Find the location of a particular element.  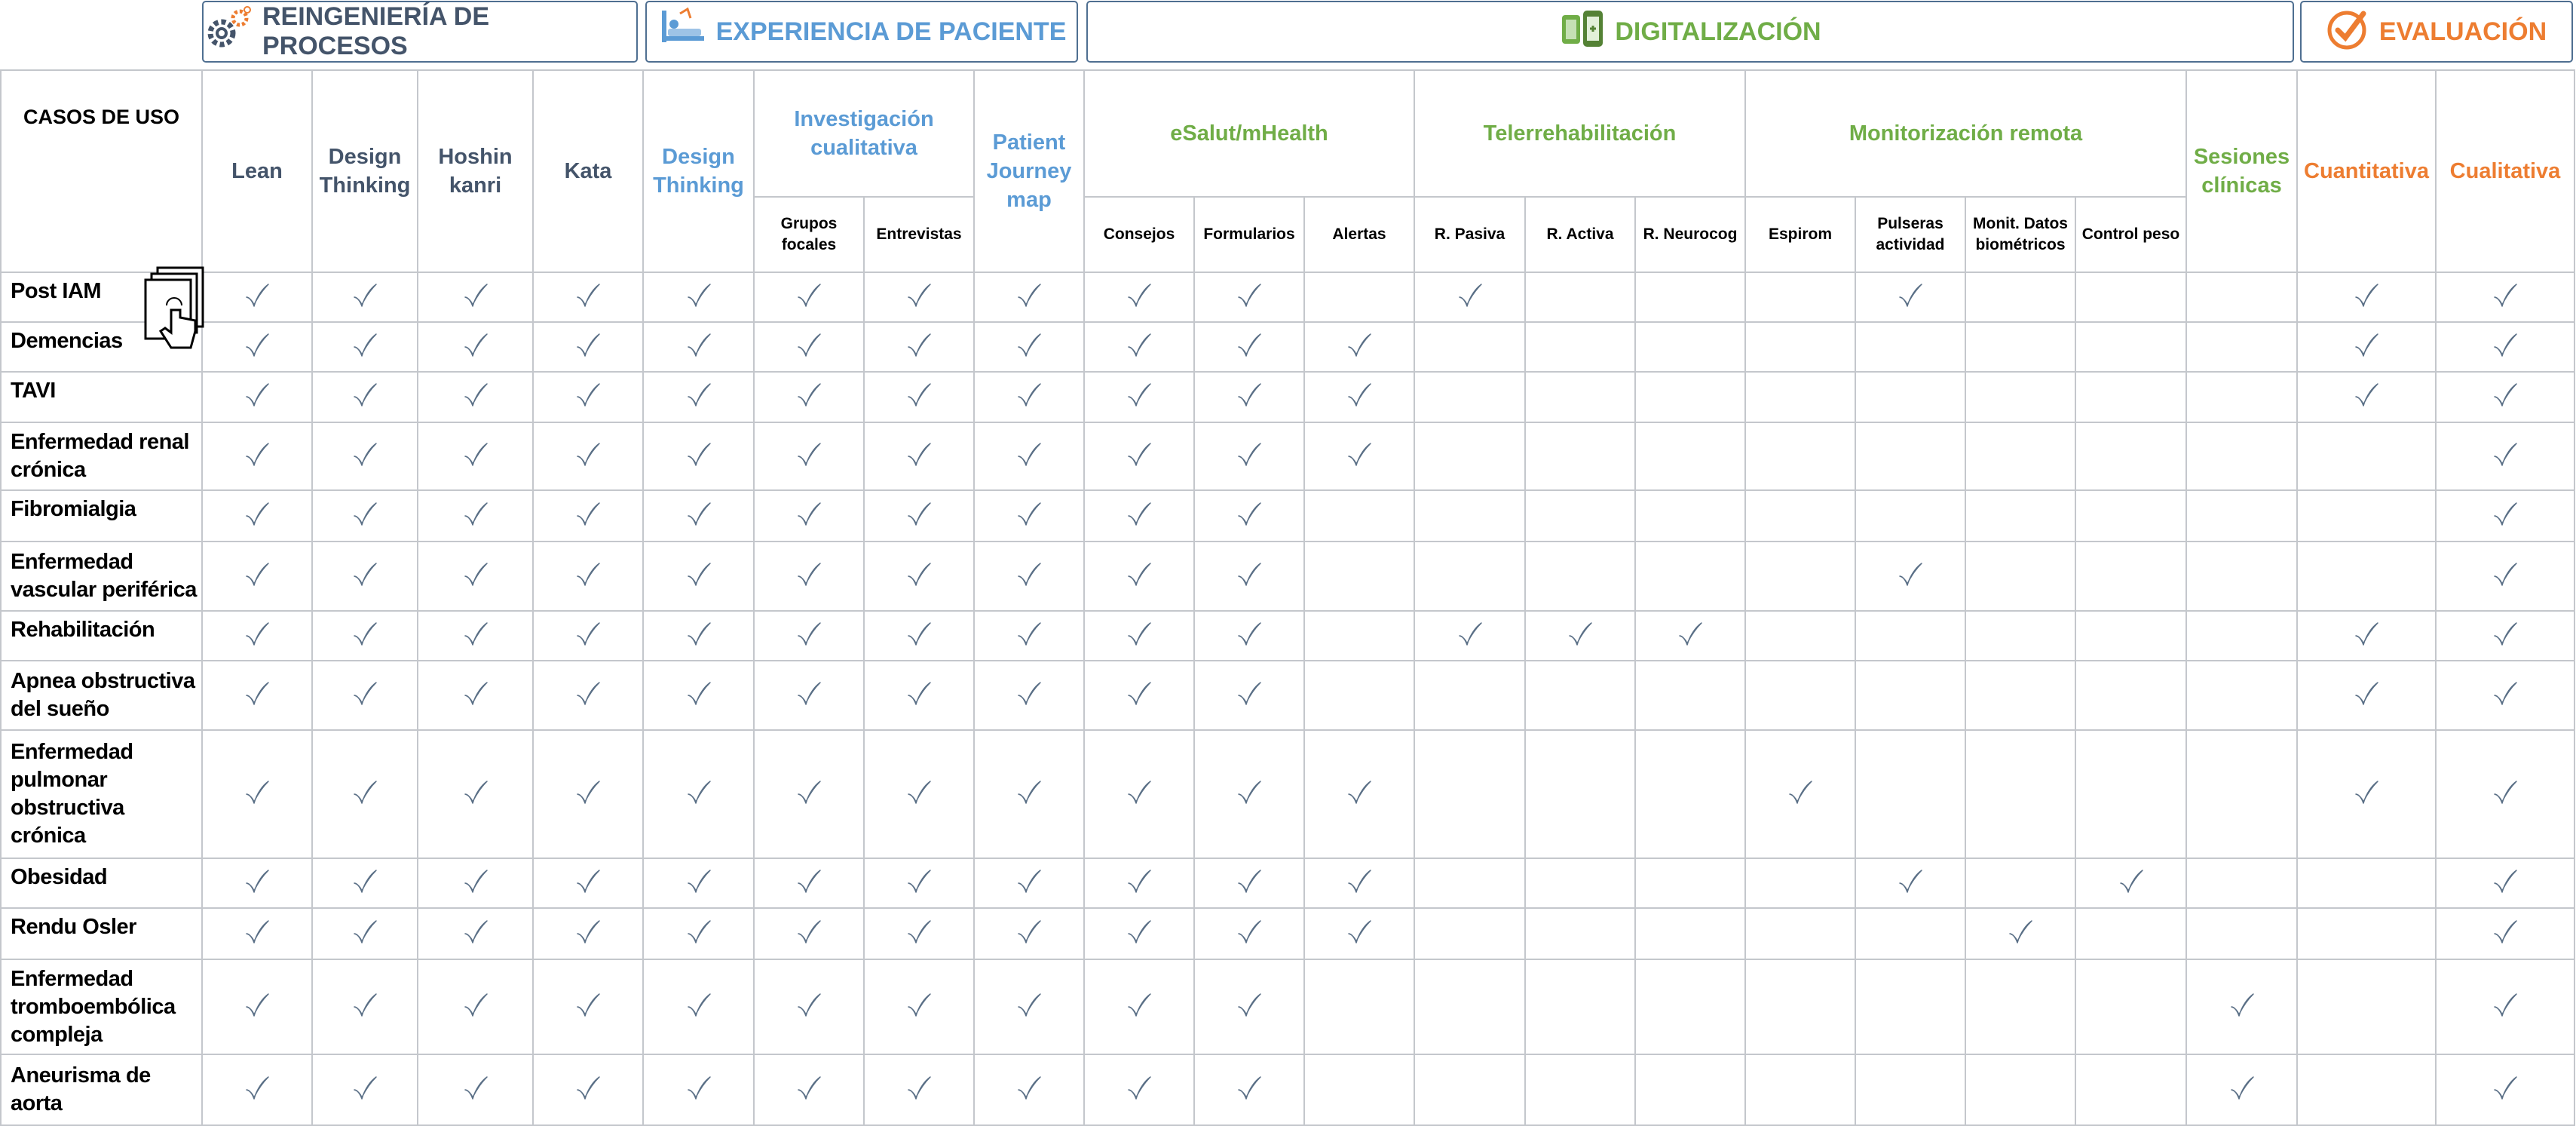

use-case-name: Enfermedad renal crónica is located at coordinates (101, 456).